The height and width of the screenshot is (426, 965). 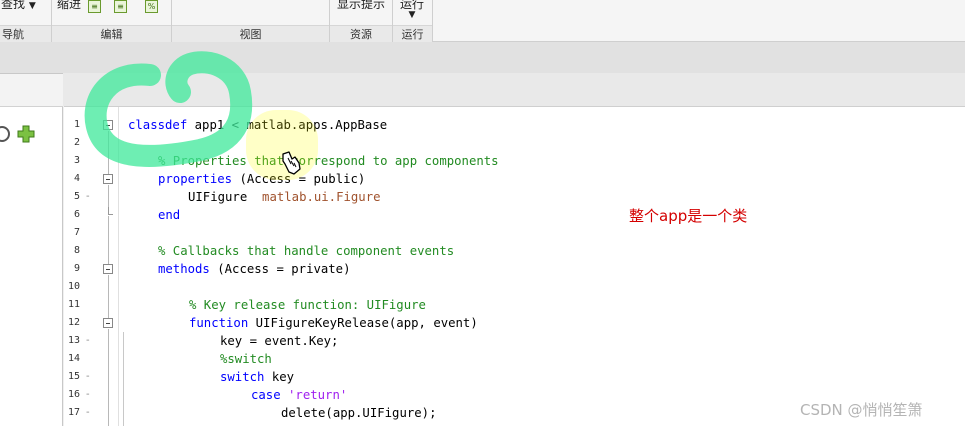 What do you see at coordinates (246, 359) in the screenshot?
I see `code-line-14: %switch` at bounding box center [246, 359].